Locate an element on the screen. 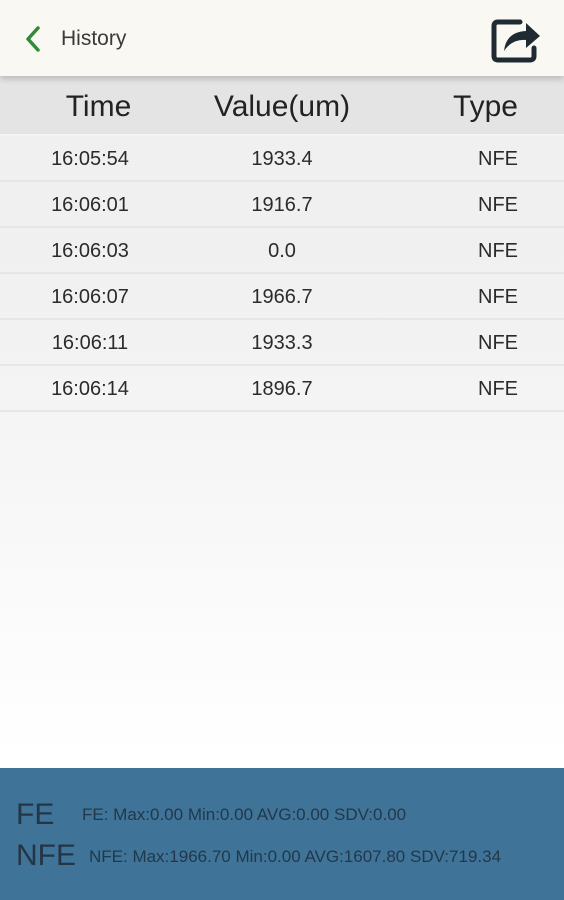  cell-time: 16:06:01 is located at coordinates (90, 205).